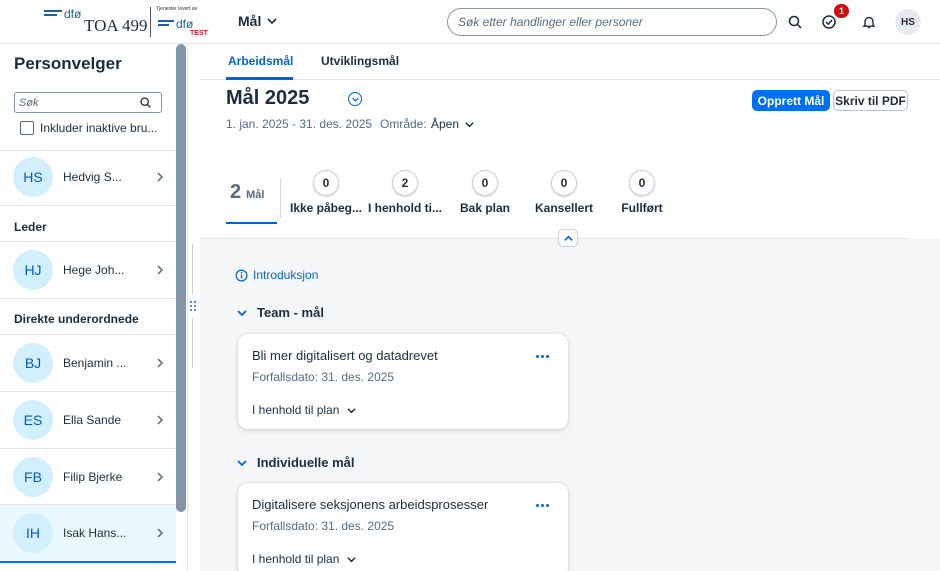 The image size is (940, 571). What do you see at coordinates (829, 22) in the screenshot?
I see `task-check-icon` at bounding box center [829, 22].